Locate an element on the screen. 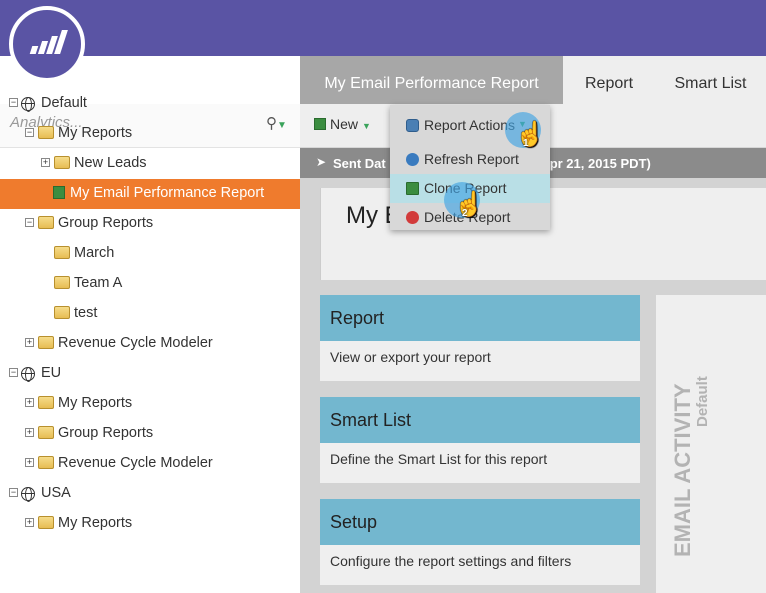 This screenshot has height=593, width=766. report-card: Report View or export your report is located at coordinates (480, 338).